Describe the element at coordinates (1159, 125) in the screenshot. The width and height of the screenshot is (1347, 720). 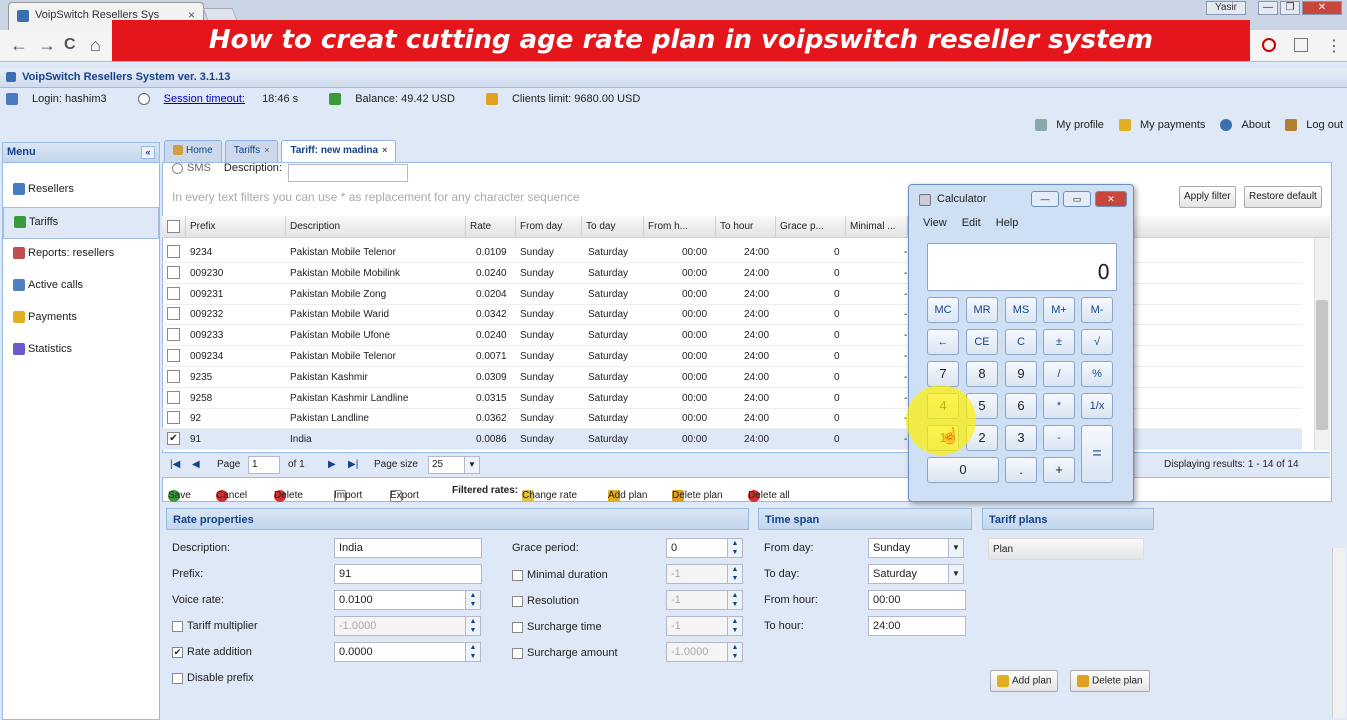
I see `my-payments-link: My payments` at that location.